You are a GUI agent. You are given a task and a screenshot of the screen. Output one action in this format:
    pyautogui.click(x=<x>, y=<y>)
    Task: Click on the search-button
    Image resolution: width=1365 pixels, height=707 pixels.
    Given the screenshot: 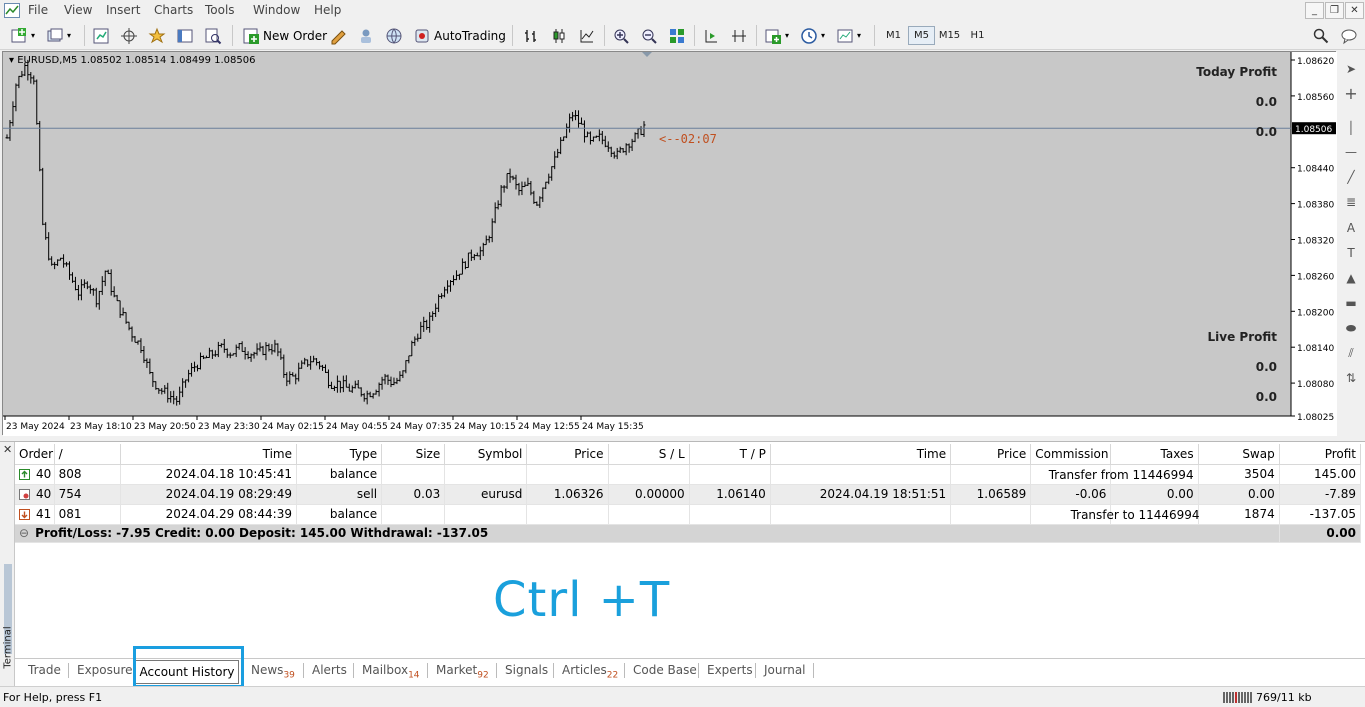 What is the action you would take?
    pyautogui.click(x=1321, y=35)
    